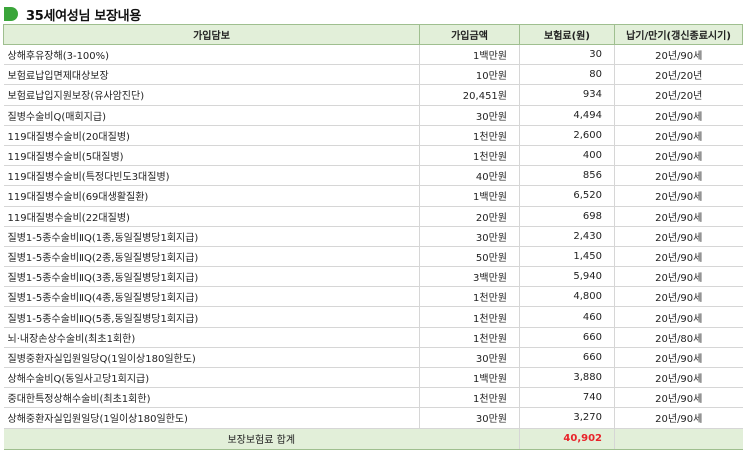 Image resolution: width=743 pixels, height=452 pixels. What do you see at coordinates (211, 398) in the screenshot?
I see `coverage-name-cell: 중대한특정상해수술비(최초1회한)` at bounding box center [211, 398].